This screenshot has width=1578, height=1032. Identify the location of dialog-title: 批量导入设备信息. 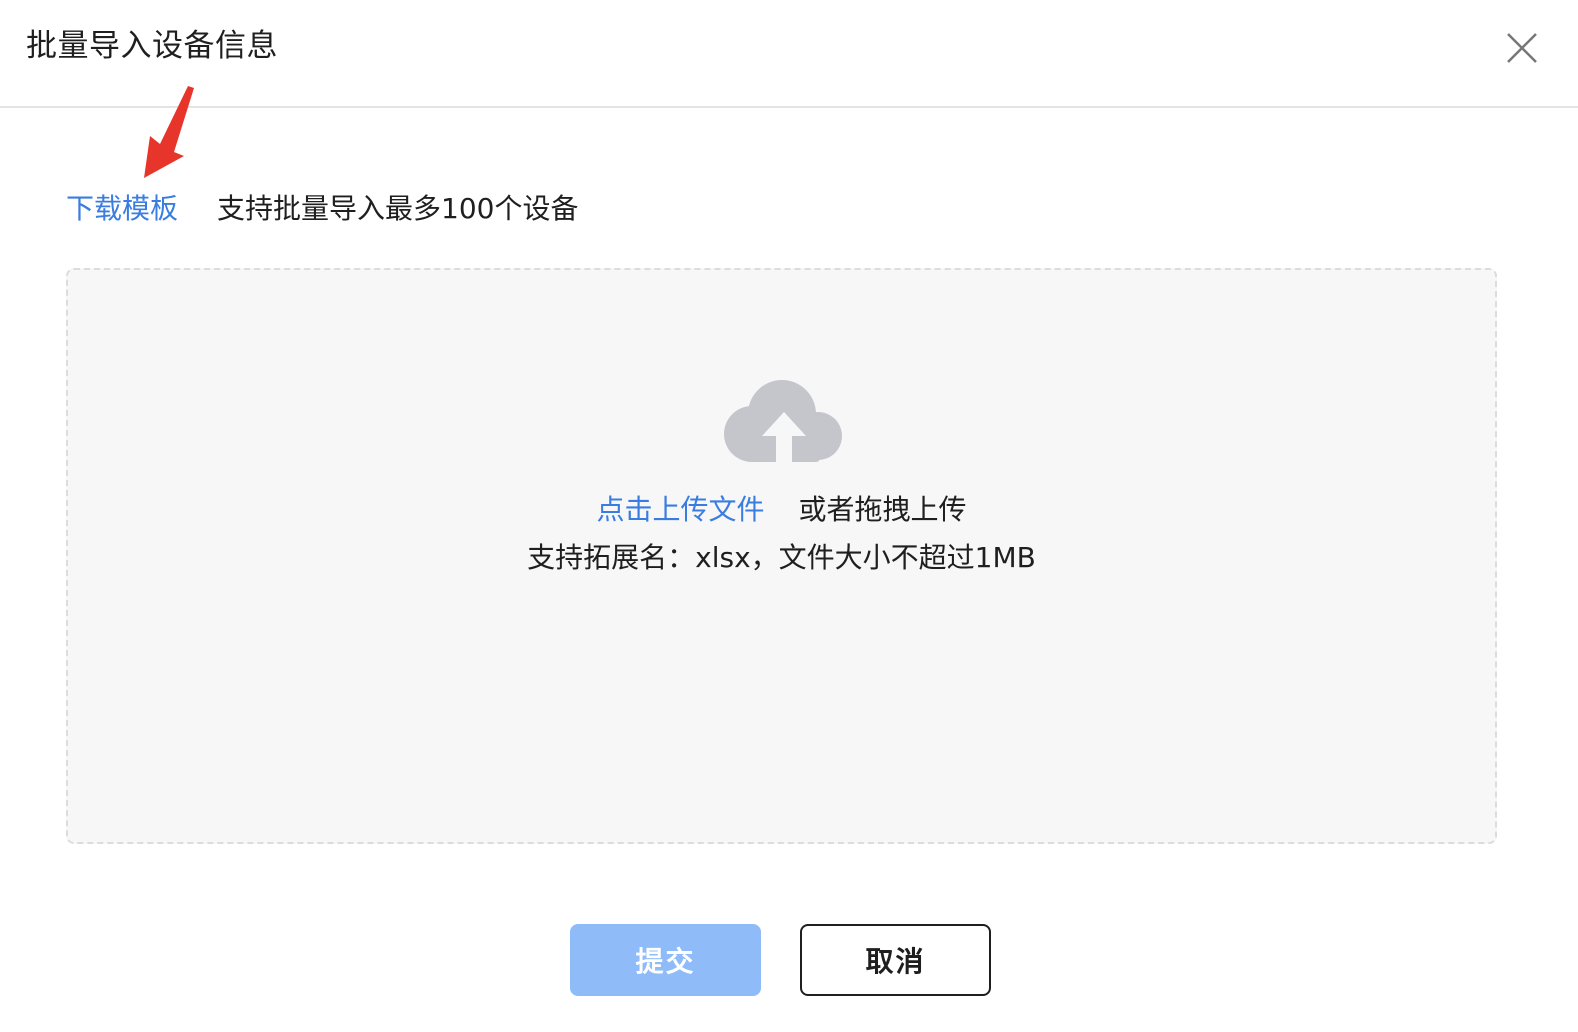
(152, 46).